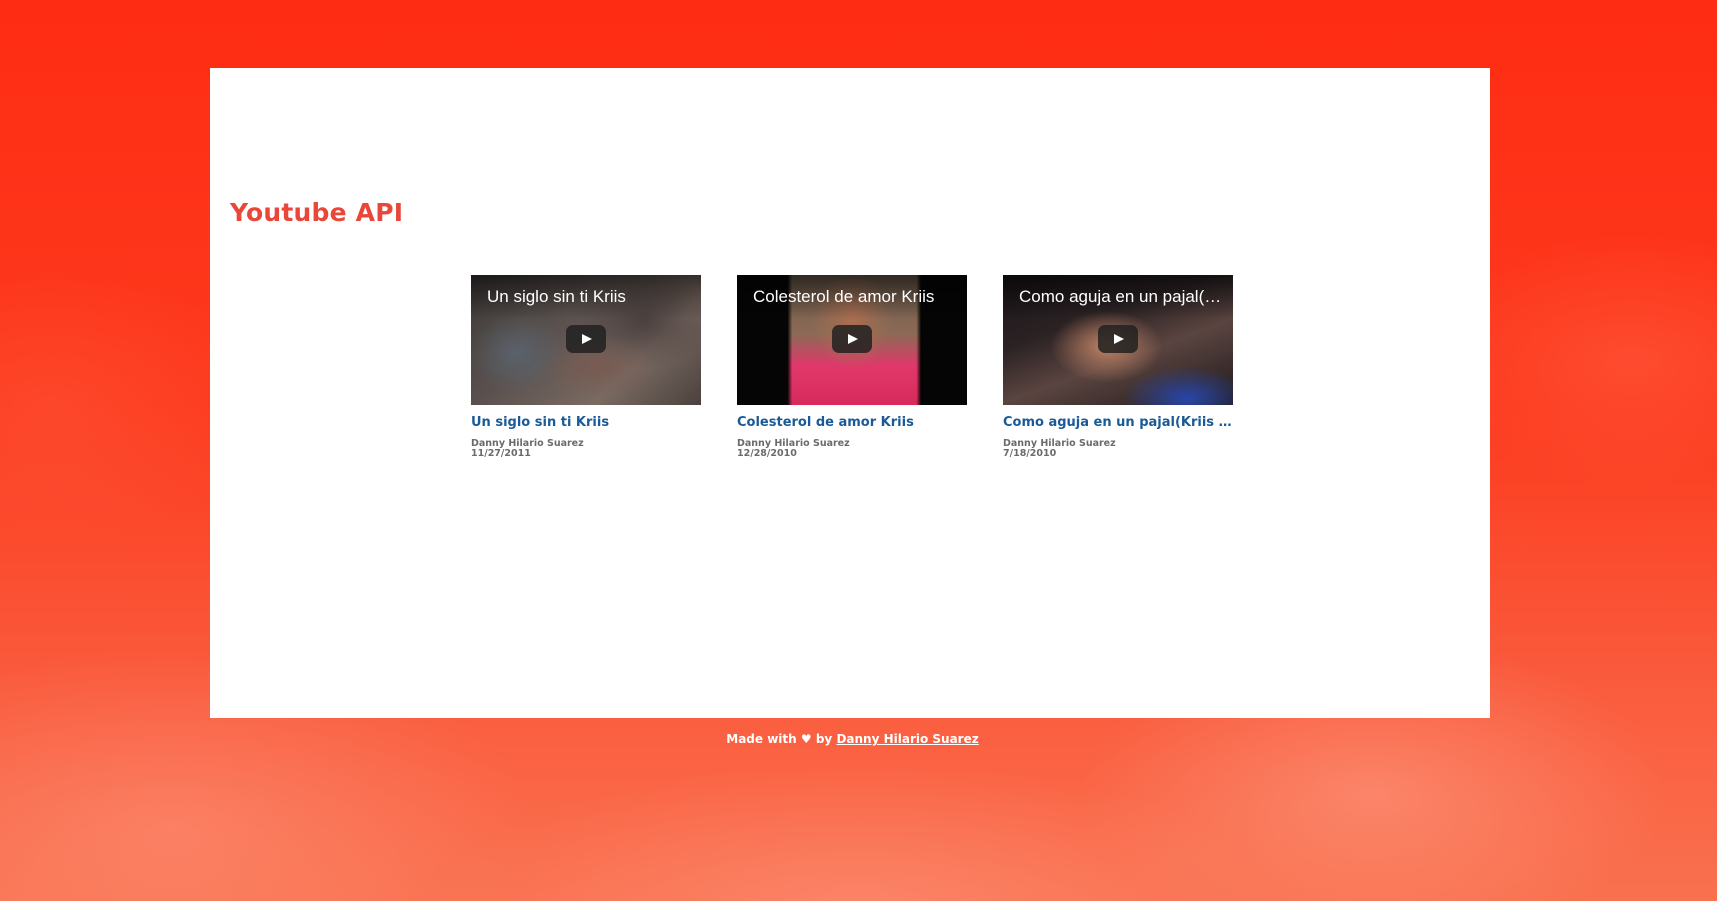  What do you see at coordinates (1121, 297) in the screenshot?
I see `thumbnail-title: Como aguja en un pajal(Kriis Sanchez)` at bounding box center [1121, 297].